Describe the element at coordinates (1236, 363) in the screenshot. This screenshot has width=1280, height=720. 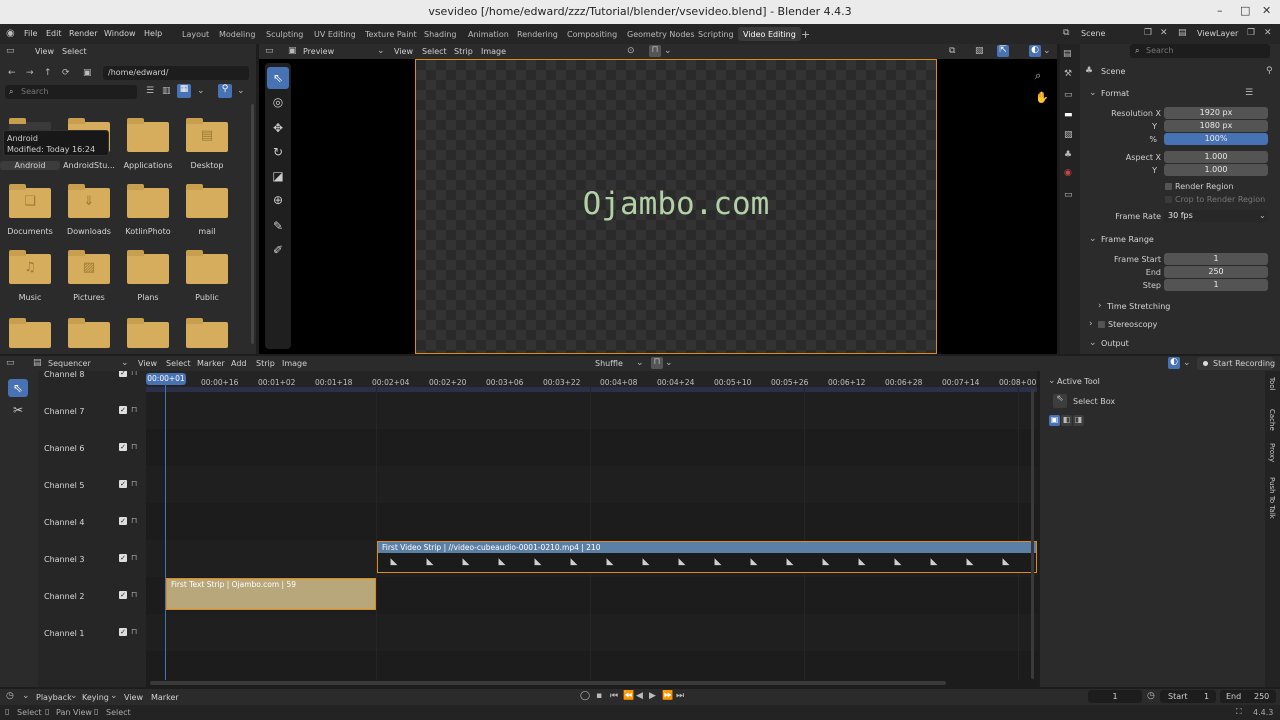
I see `start-recording-button: Start Recording` at that location.